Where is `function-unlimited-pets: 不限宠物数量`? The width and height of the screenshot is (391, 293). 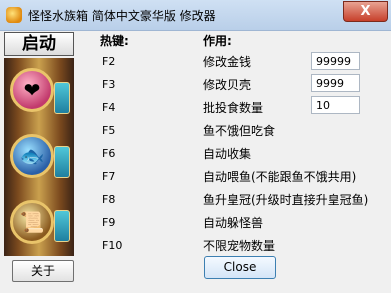
function-unlimited-pets: 不限宠物数量 is located at coordinates (239, 246).